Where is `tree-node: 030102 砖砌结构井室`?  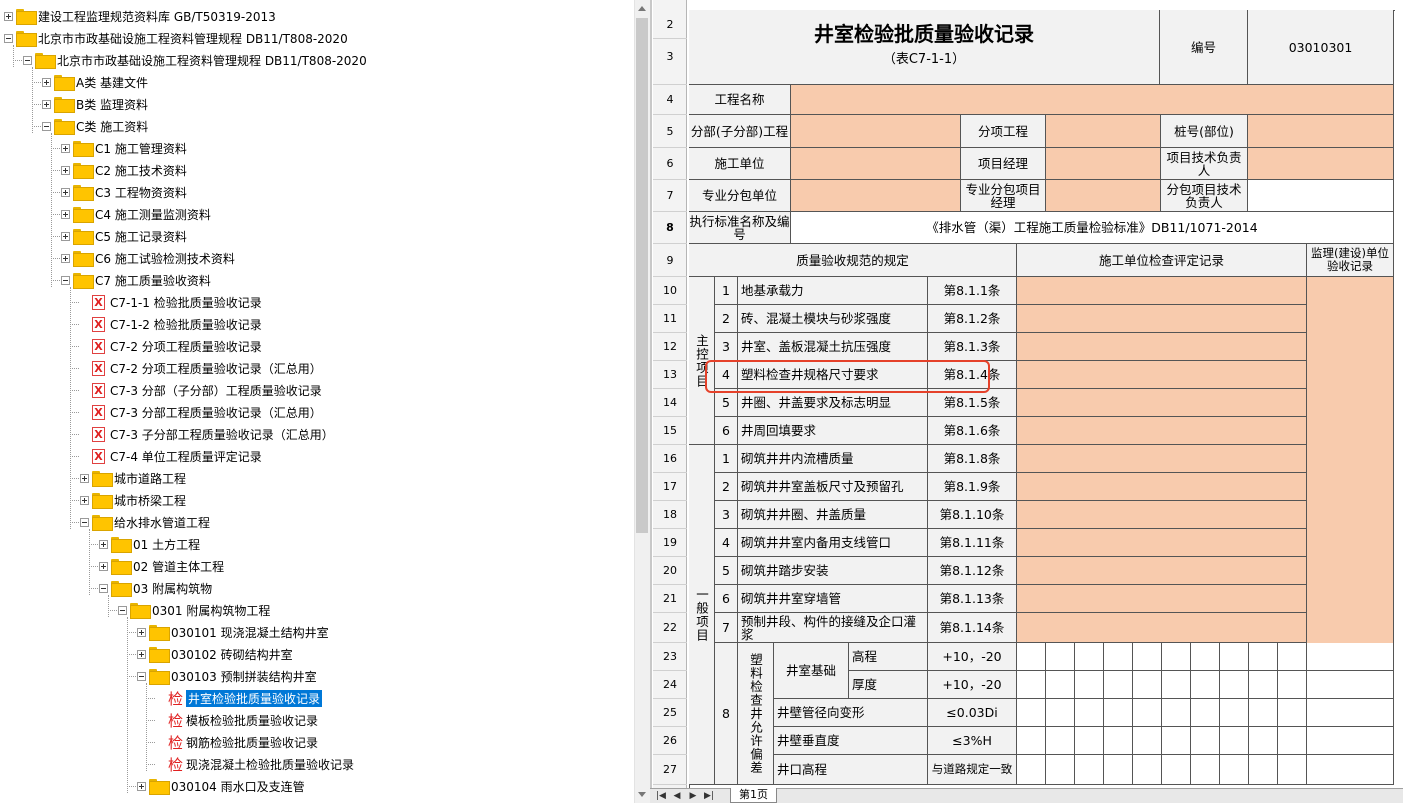 tree-node: 030102 砖砌结构井室 is located at coordinates (215, 654).